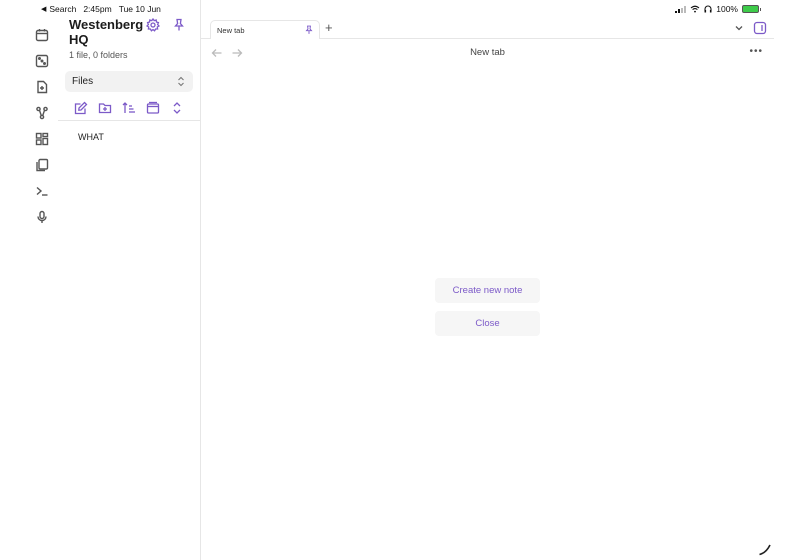 The image size is (800, 560). Describe the element at coordinates (177, 108) in the screenshot. I see `expand-collapse-chevrons-icon` at that location.